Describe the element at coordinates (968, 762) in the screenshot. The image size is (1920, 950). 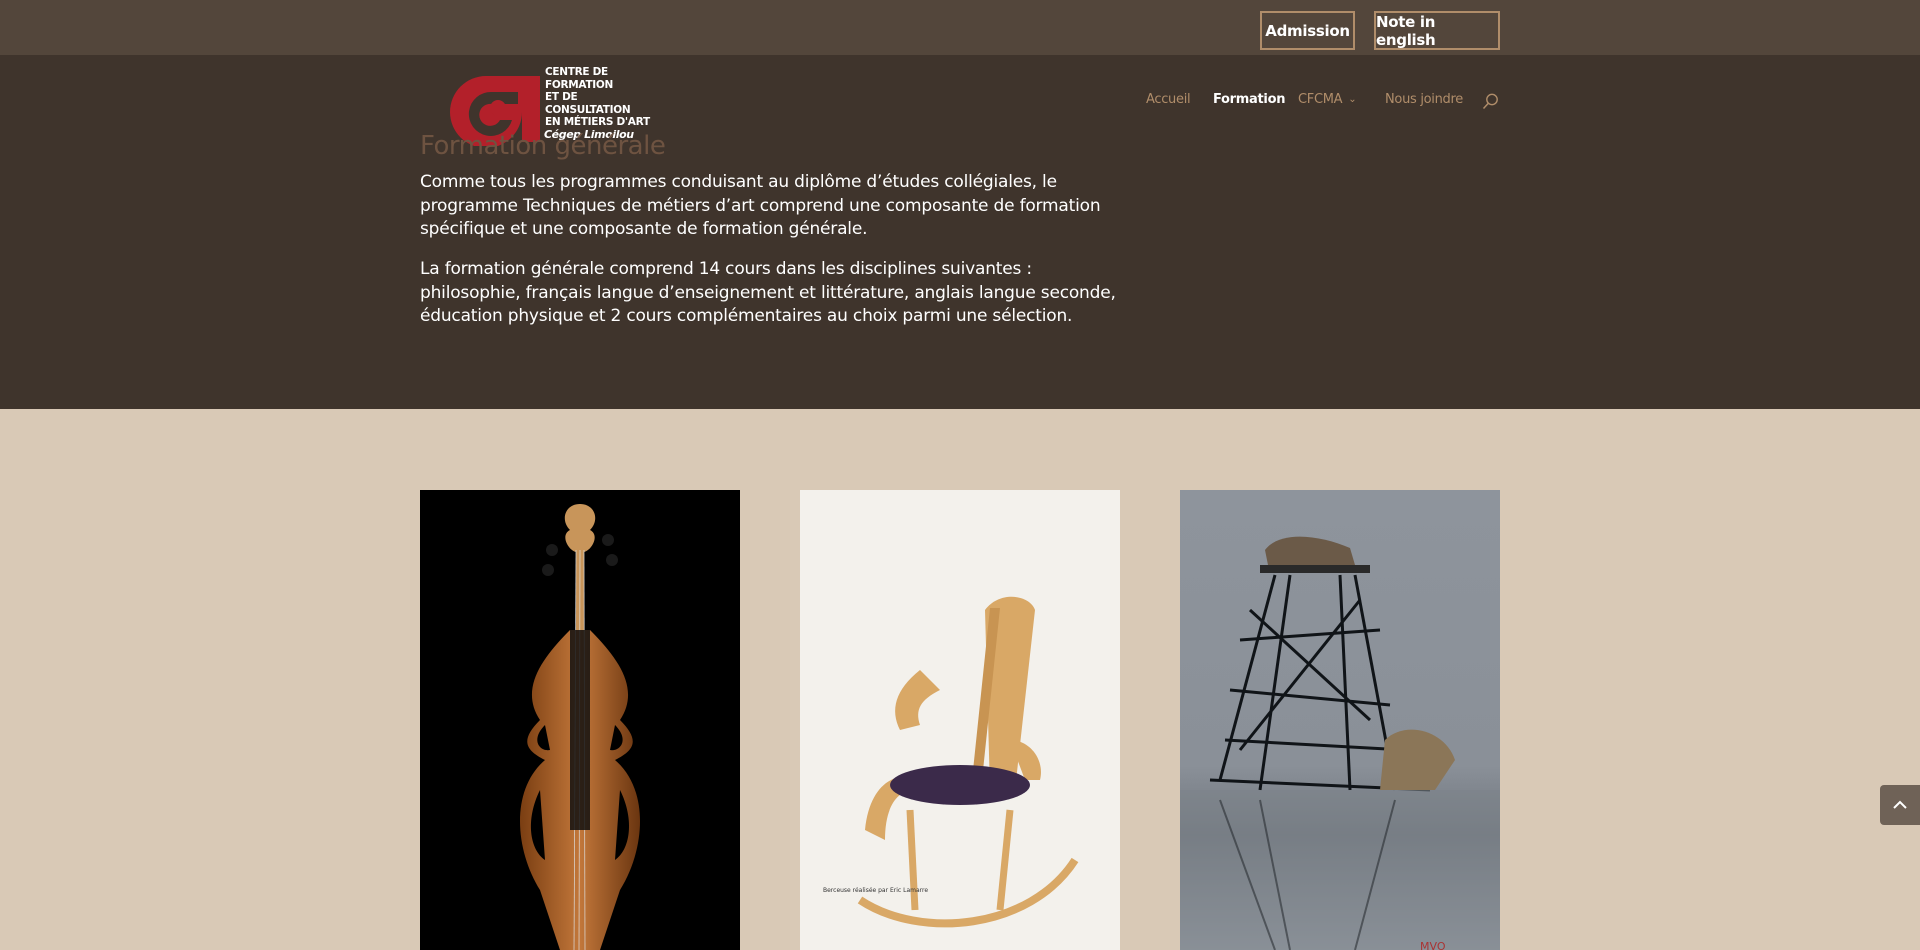
I see `rocking-chair-illustration` at that location.